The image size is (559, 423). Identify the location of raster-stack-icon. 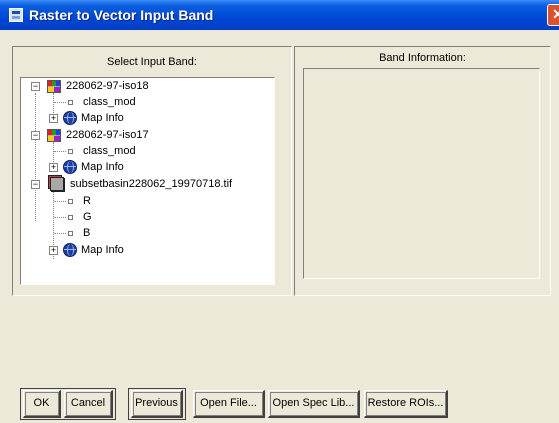
(56, 183).